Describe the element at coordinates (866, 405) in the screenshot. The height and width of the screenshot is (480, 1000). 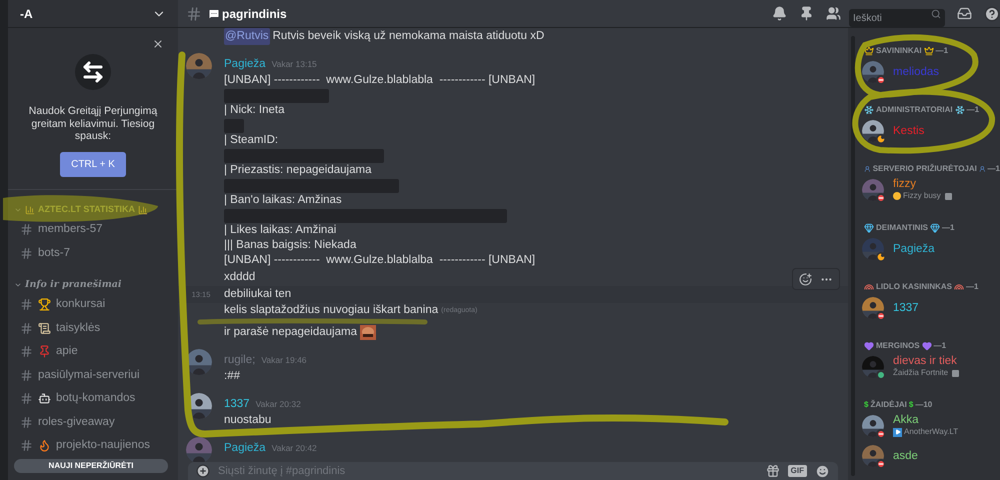
I see `dollar-sign: $` at that location.